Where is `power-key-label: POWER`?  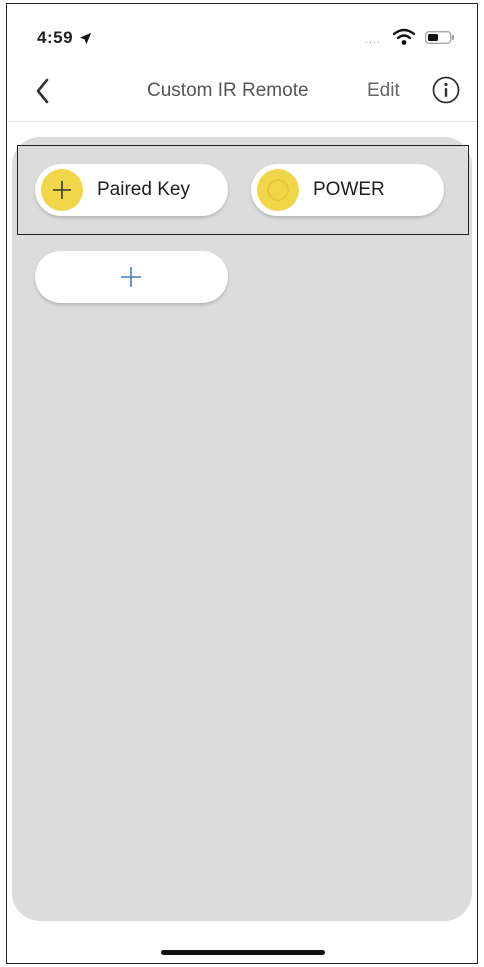 power-key-label: POWER is located at coordinates (349, 189).